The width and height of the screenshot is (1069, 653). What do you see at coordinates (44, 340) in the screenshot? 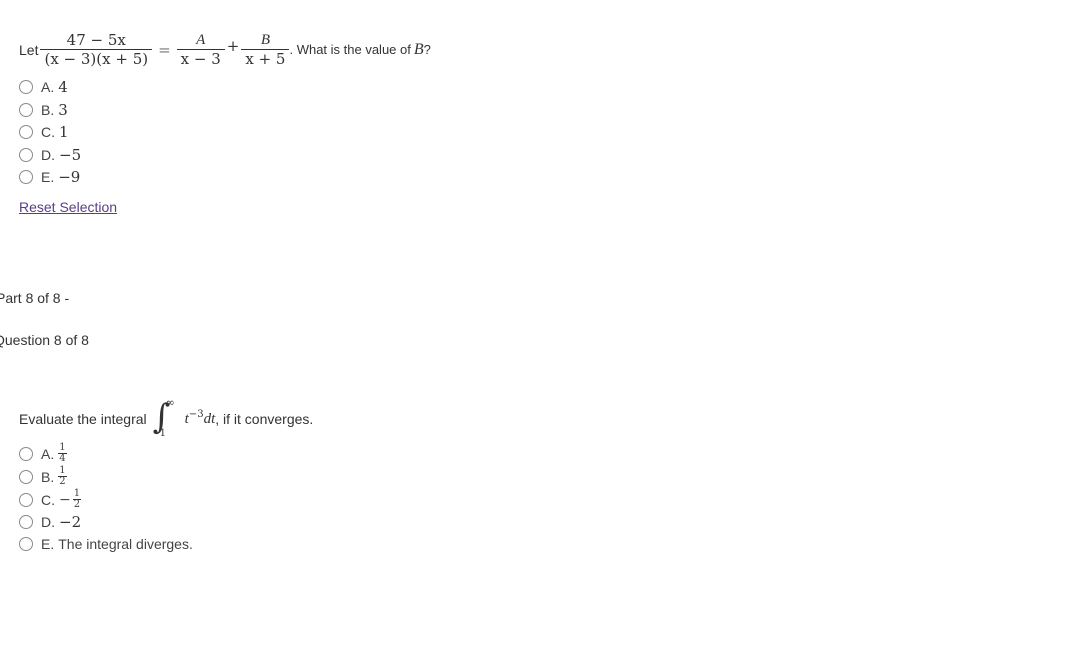
I see `question-heading: Question 8 of 8` at bounding box center [44, 340].